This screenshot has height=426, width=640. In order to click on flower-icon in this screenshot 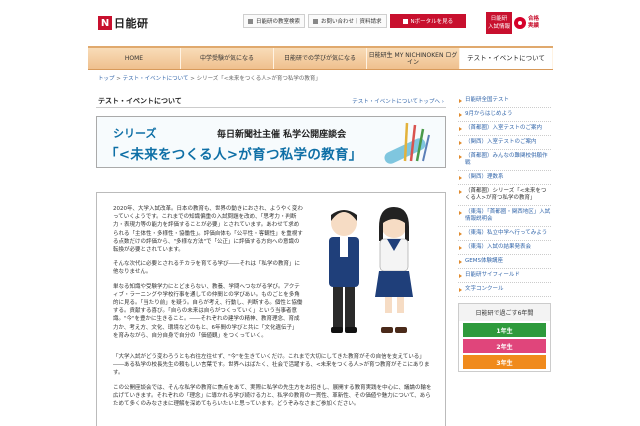, I will do `click(520, 23)`.